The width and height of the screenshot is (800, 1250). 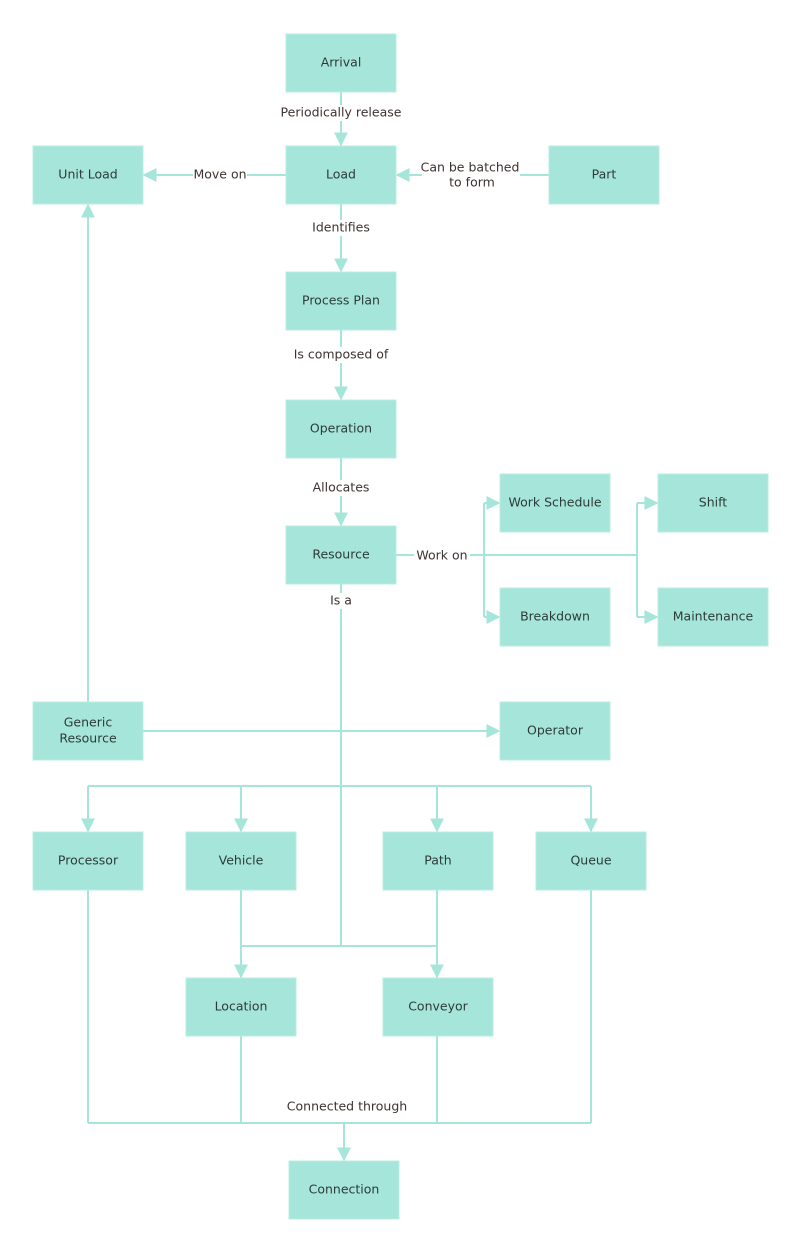 I want to click on node-operator: Operator, so click(x=555, y=731).